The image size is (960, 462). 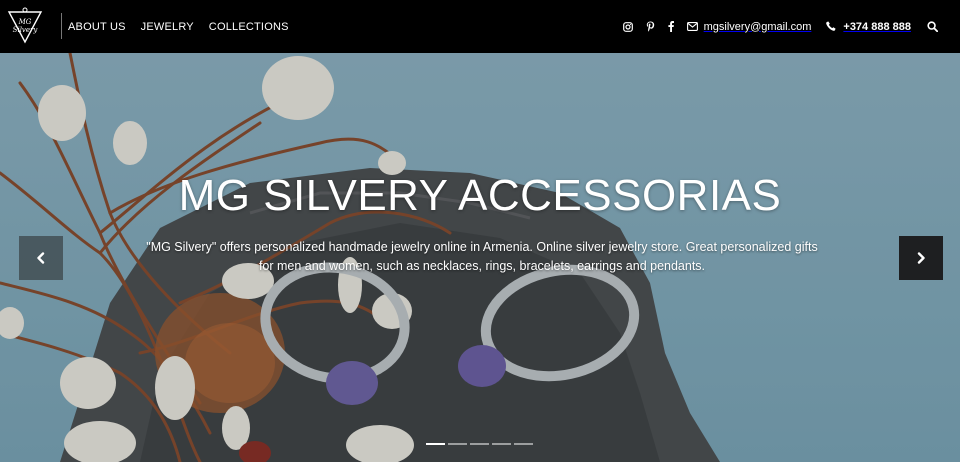 What do you see at coordinates (480, 26) in the screenshot?
I see `top-header: MG Silvery ABOUT US JEWELRY COLLECTIONS` at bounding box center [480, 26].